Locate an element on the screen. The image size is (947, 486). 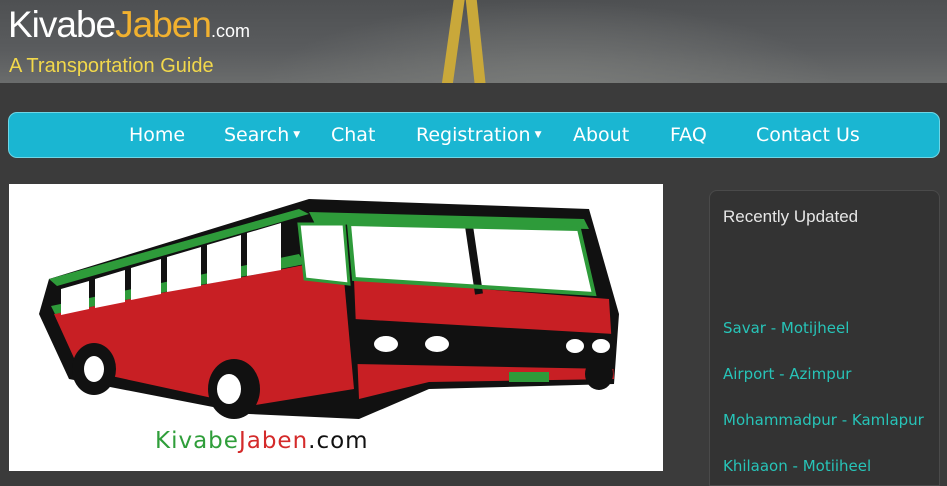
site-tagline: A Transportation Guide is located at coordinates (111, 66).